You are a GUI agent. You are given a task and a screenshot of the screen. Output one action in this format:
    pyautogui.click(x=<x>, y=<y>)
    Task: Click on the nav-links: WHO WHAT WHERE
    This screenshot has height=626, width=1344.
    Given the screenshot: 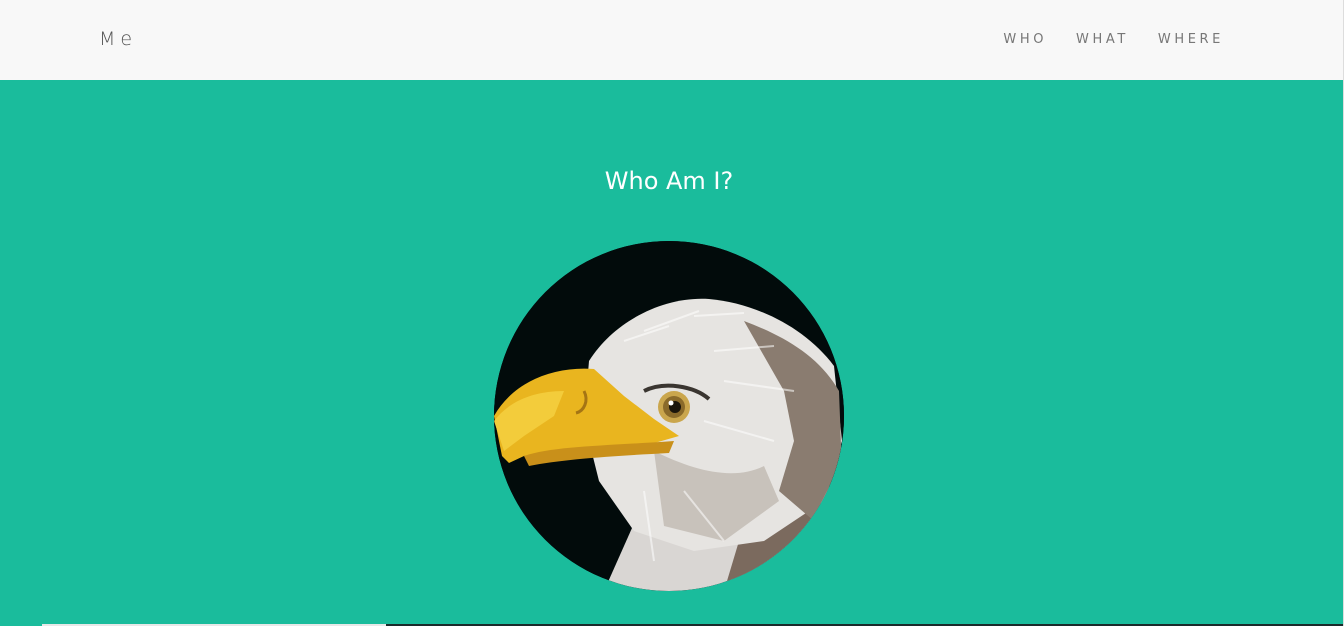 What is the action you would take?
    pyautogui.click(x=1099, y=39)
    